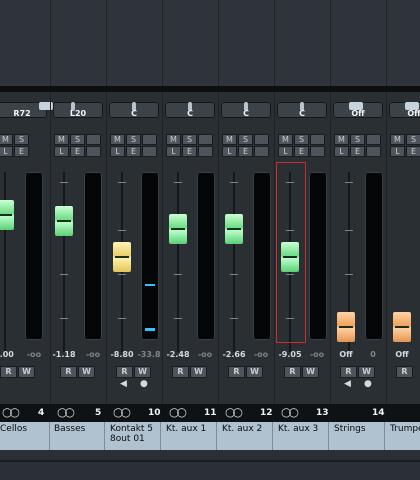 The image size is (420, 480). Describe the element at coordinates (25, 436) in the screenshot. I see `channel-name: Cellos` at that location.